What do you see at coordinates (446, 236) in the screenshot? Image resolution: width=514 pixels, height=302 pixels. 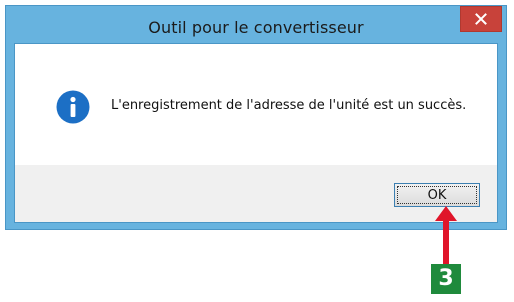 I see `annotation-arrow-icon` at bounding box center [446, 236].